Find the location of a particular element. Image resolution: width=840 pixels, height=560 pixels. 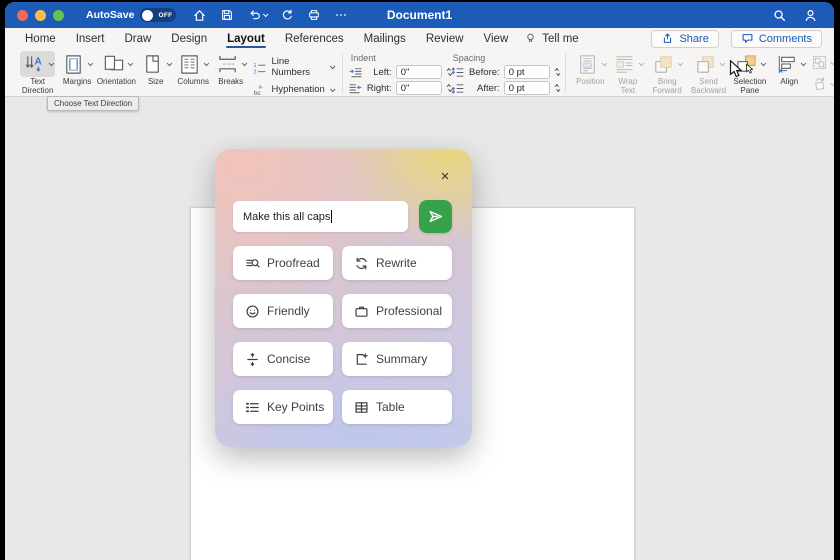

indent-group: Indent Left: 0" Right: 0" is located at coordinates (401, 75).